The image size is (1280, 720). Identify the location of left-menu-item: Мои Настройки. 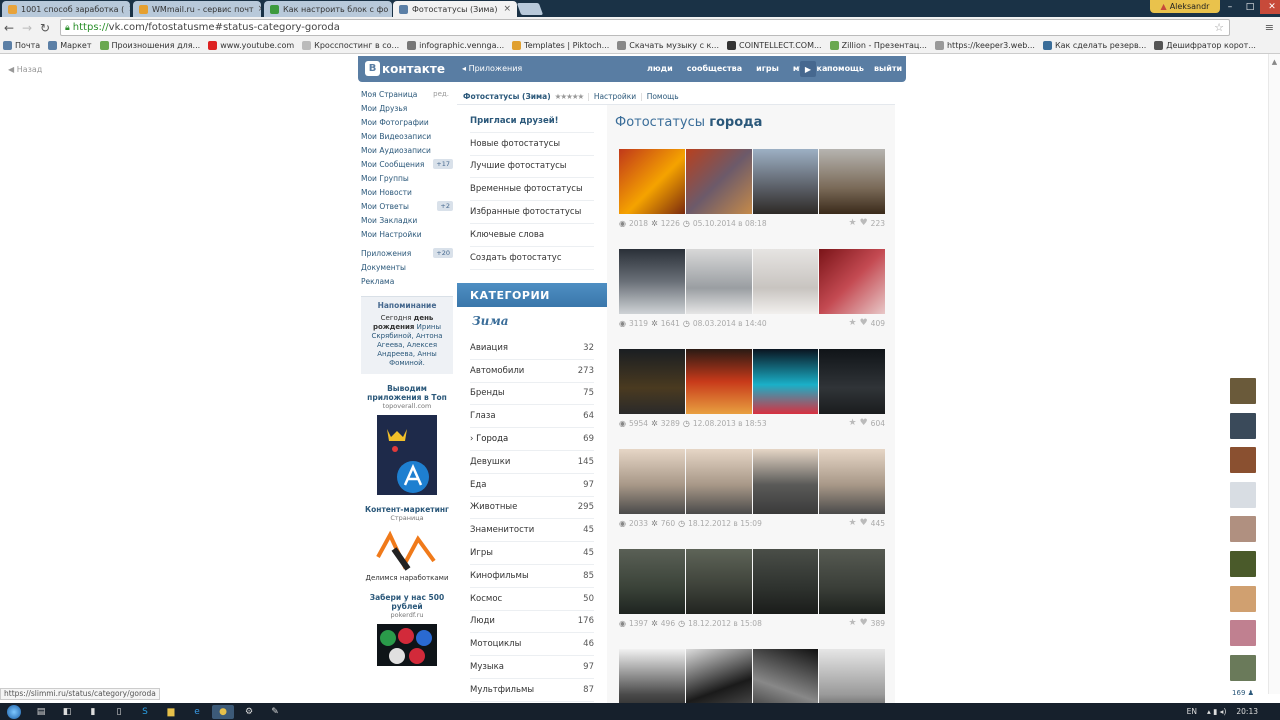
(407, 234).